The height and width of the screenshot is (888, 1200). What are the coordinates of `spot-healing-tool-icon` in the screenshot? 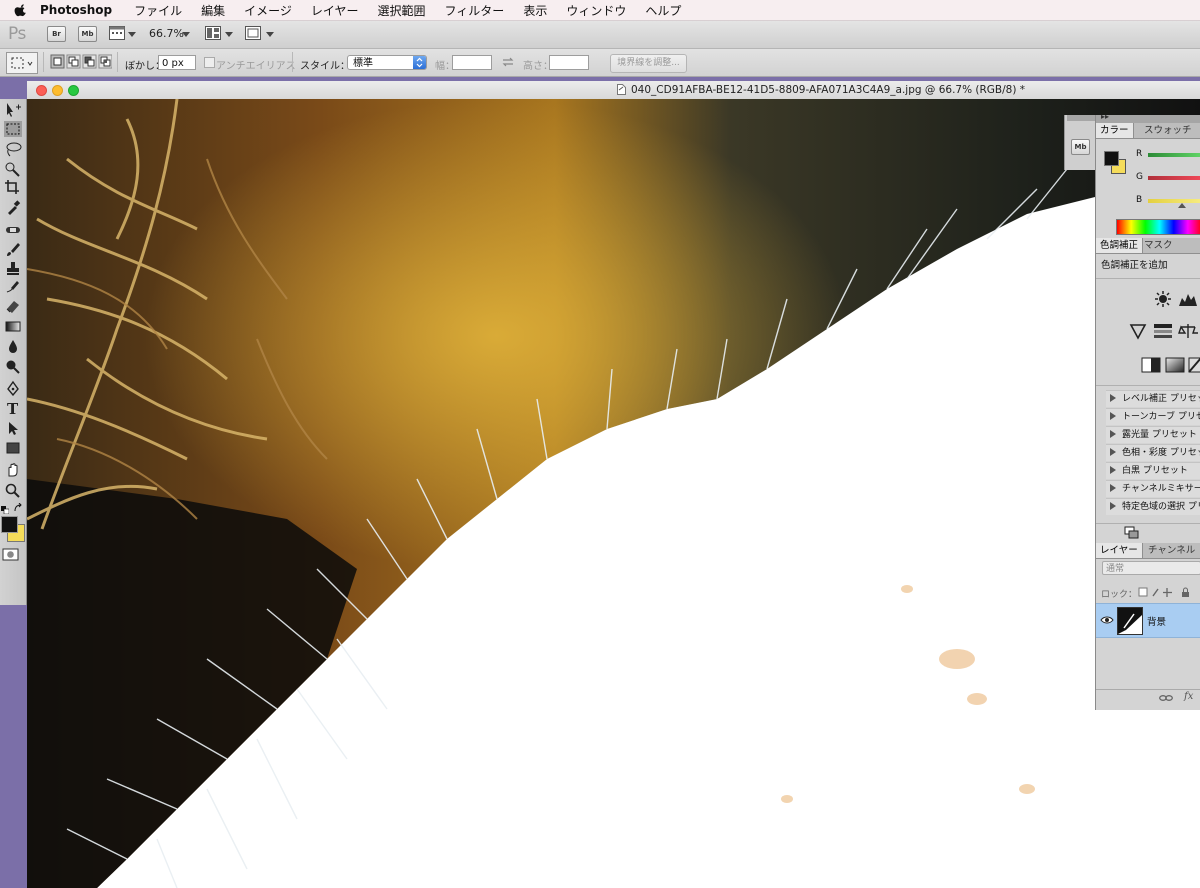 It's located at (13, 230).